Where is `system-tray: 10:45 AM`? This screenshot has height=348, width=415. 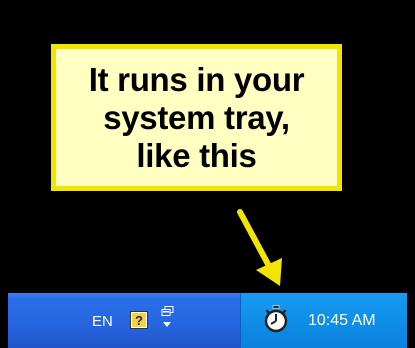
system-tray: 10:45 AM is located at coordinates (323, 320).